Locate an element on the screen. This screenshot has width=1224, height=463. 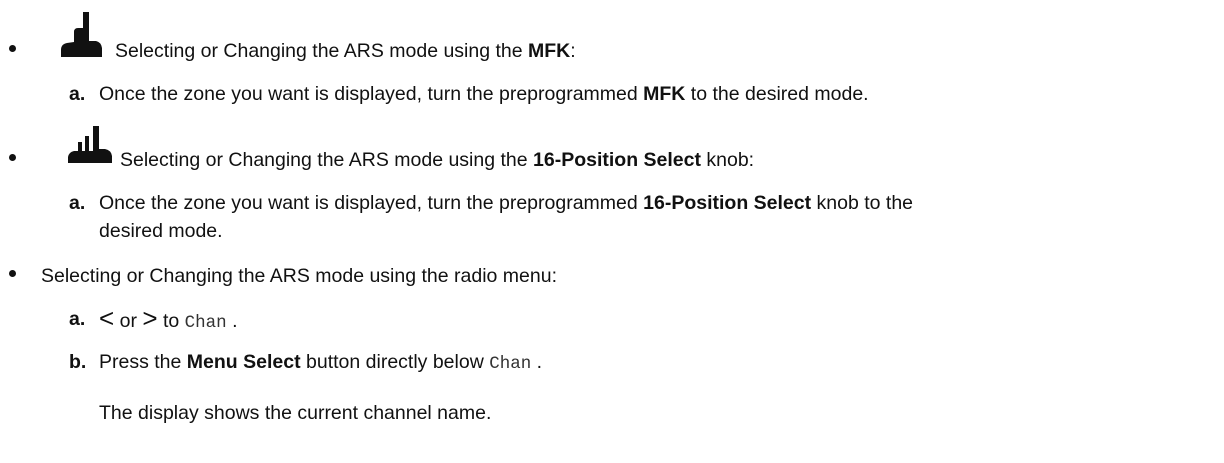
mfk-knob-icon is located at coordinates (81, 34).